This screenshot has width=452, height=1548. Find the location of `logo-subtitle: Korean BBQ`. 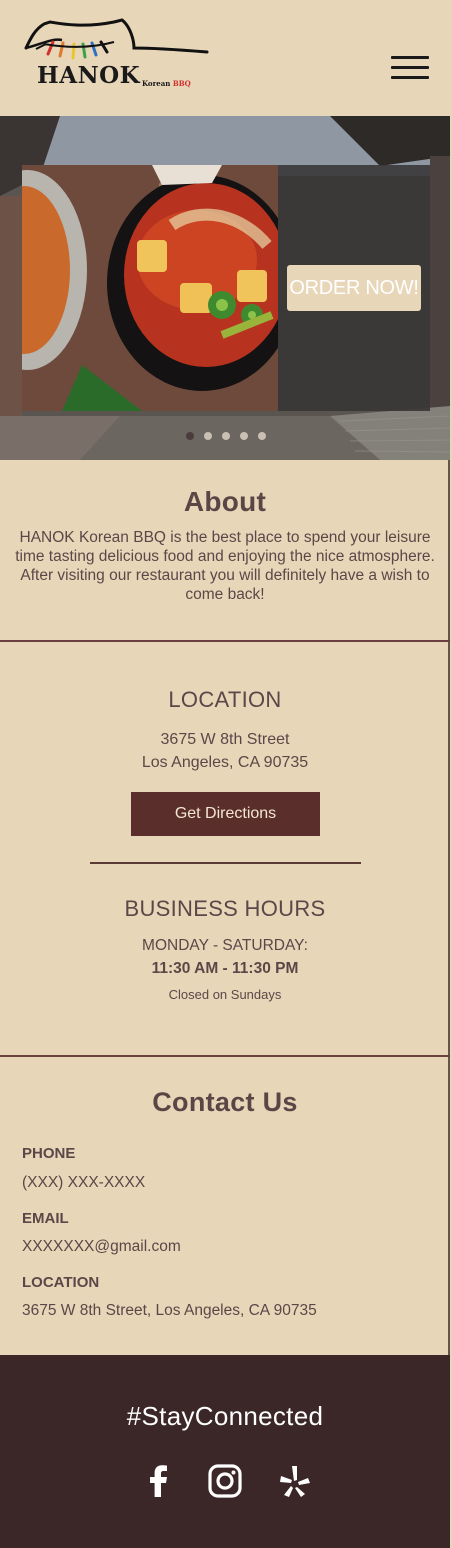

logo-subtitle: Korean BBQ is located at coordinates (166, 83).